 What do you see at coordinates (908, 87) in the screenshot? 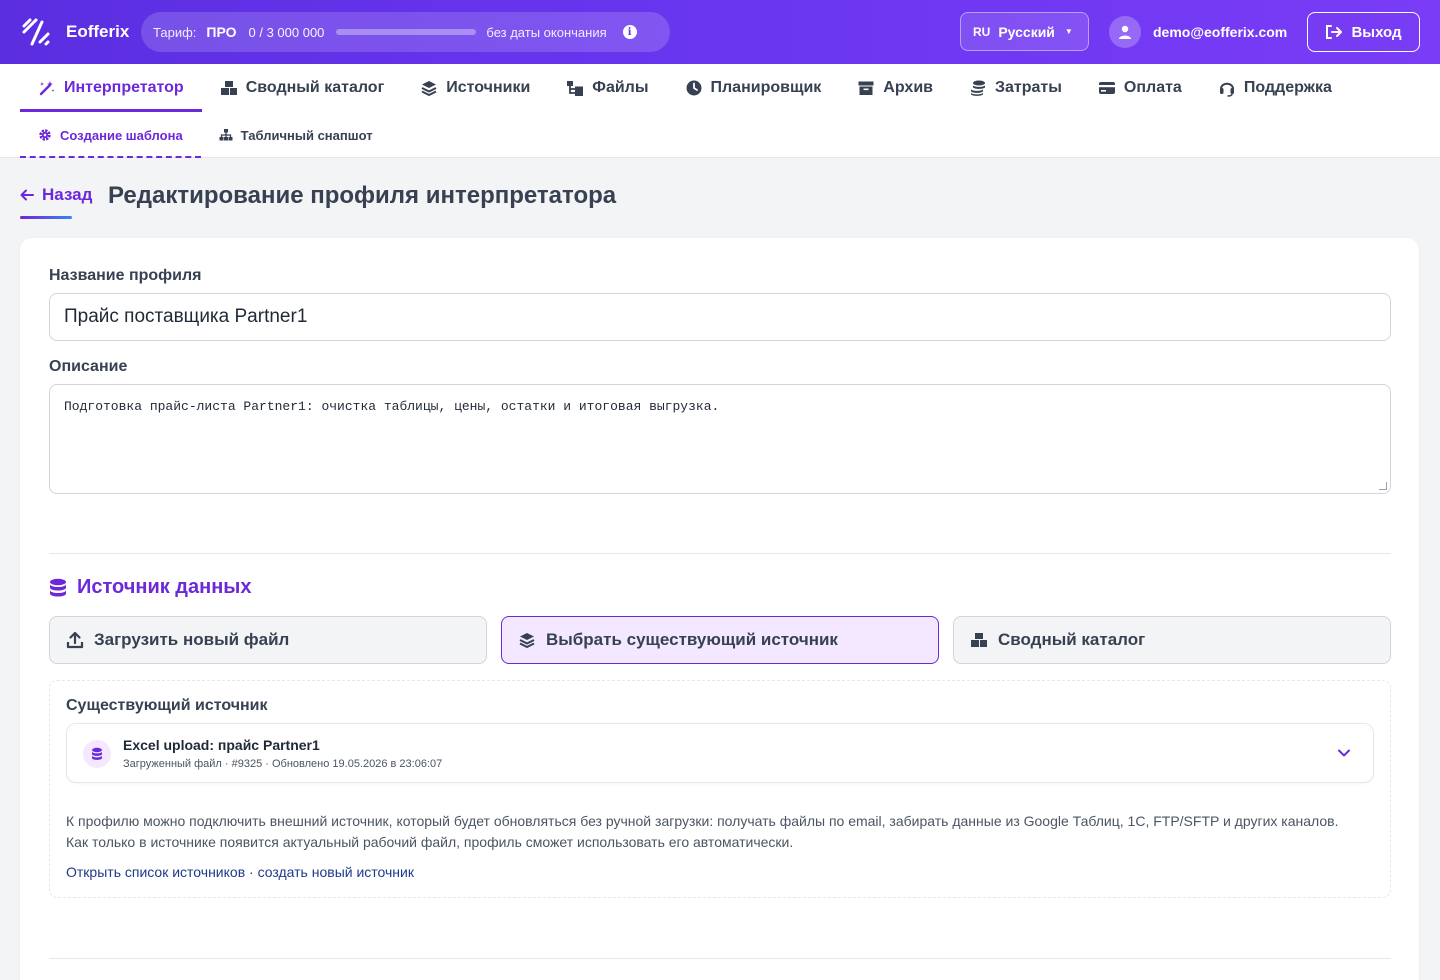
I see `tab-label: Архив` at bounding box center [908, 87].